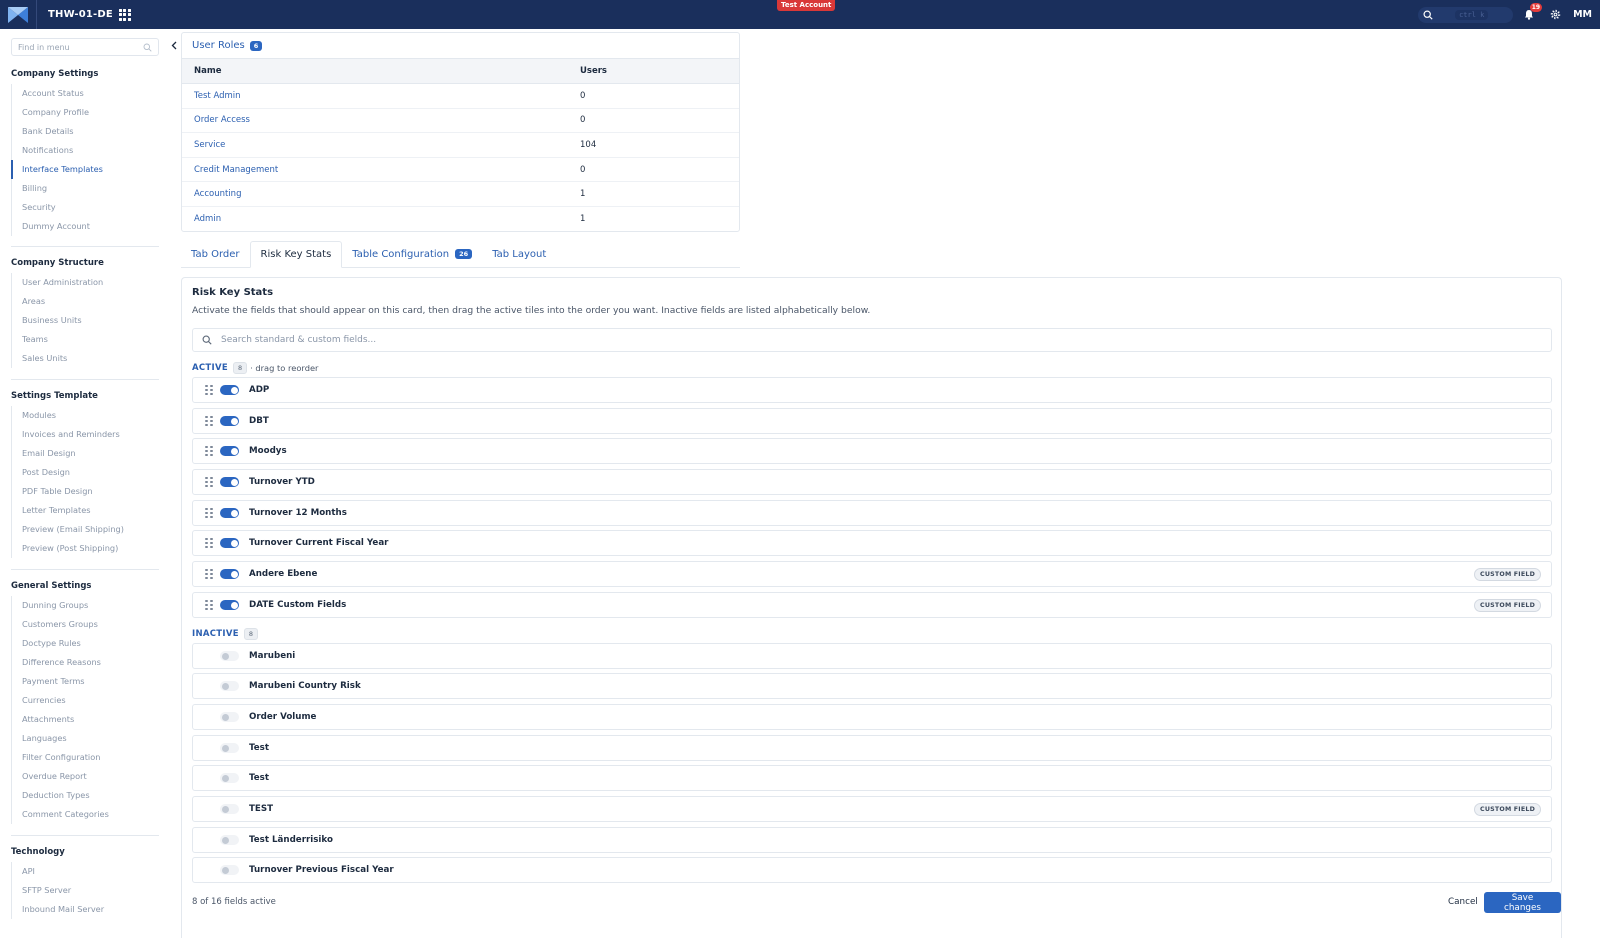 Image resolution: width=1600 pixels, height=938 pixels. I want to click on sidebar-item-dummy-account: Dummy Account, so click(85, 226).